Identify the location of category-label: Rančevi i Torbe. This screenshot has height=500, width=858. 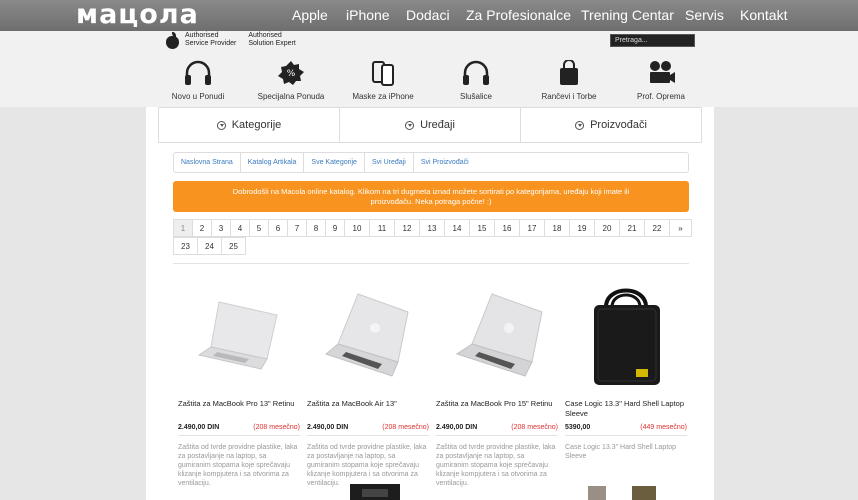
(569, 96).